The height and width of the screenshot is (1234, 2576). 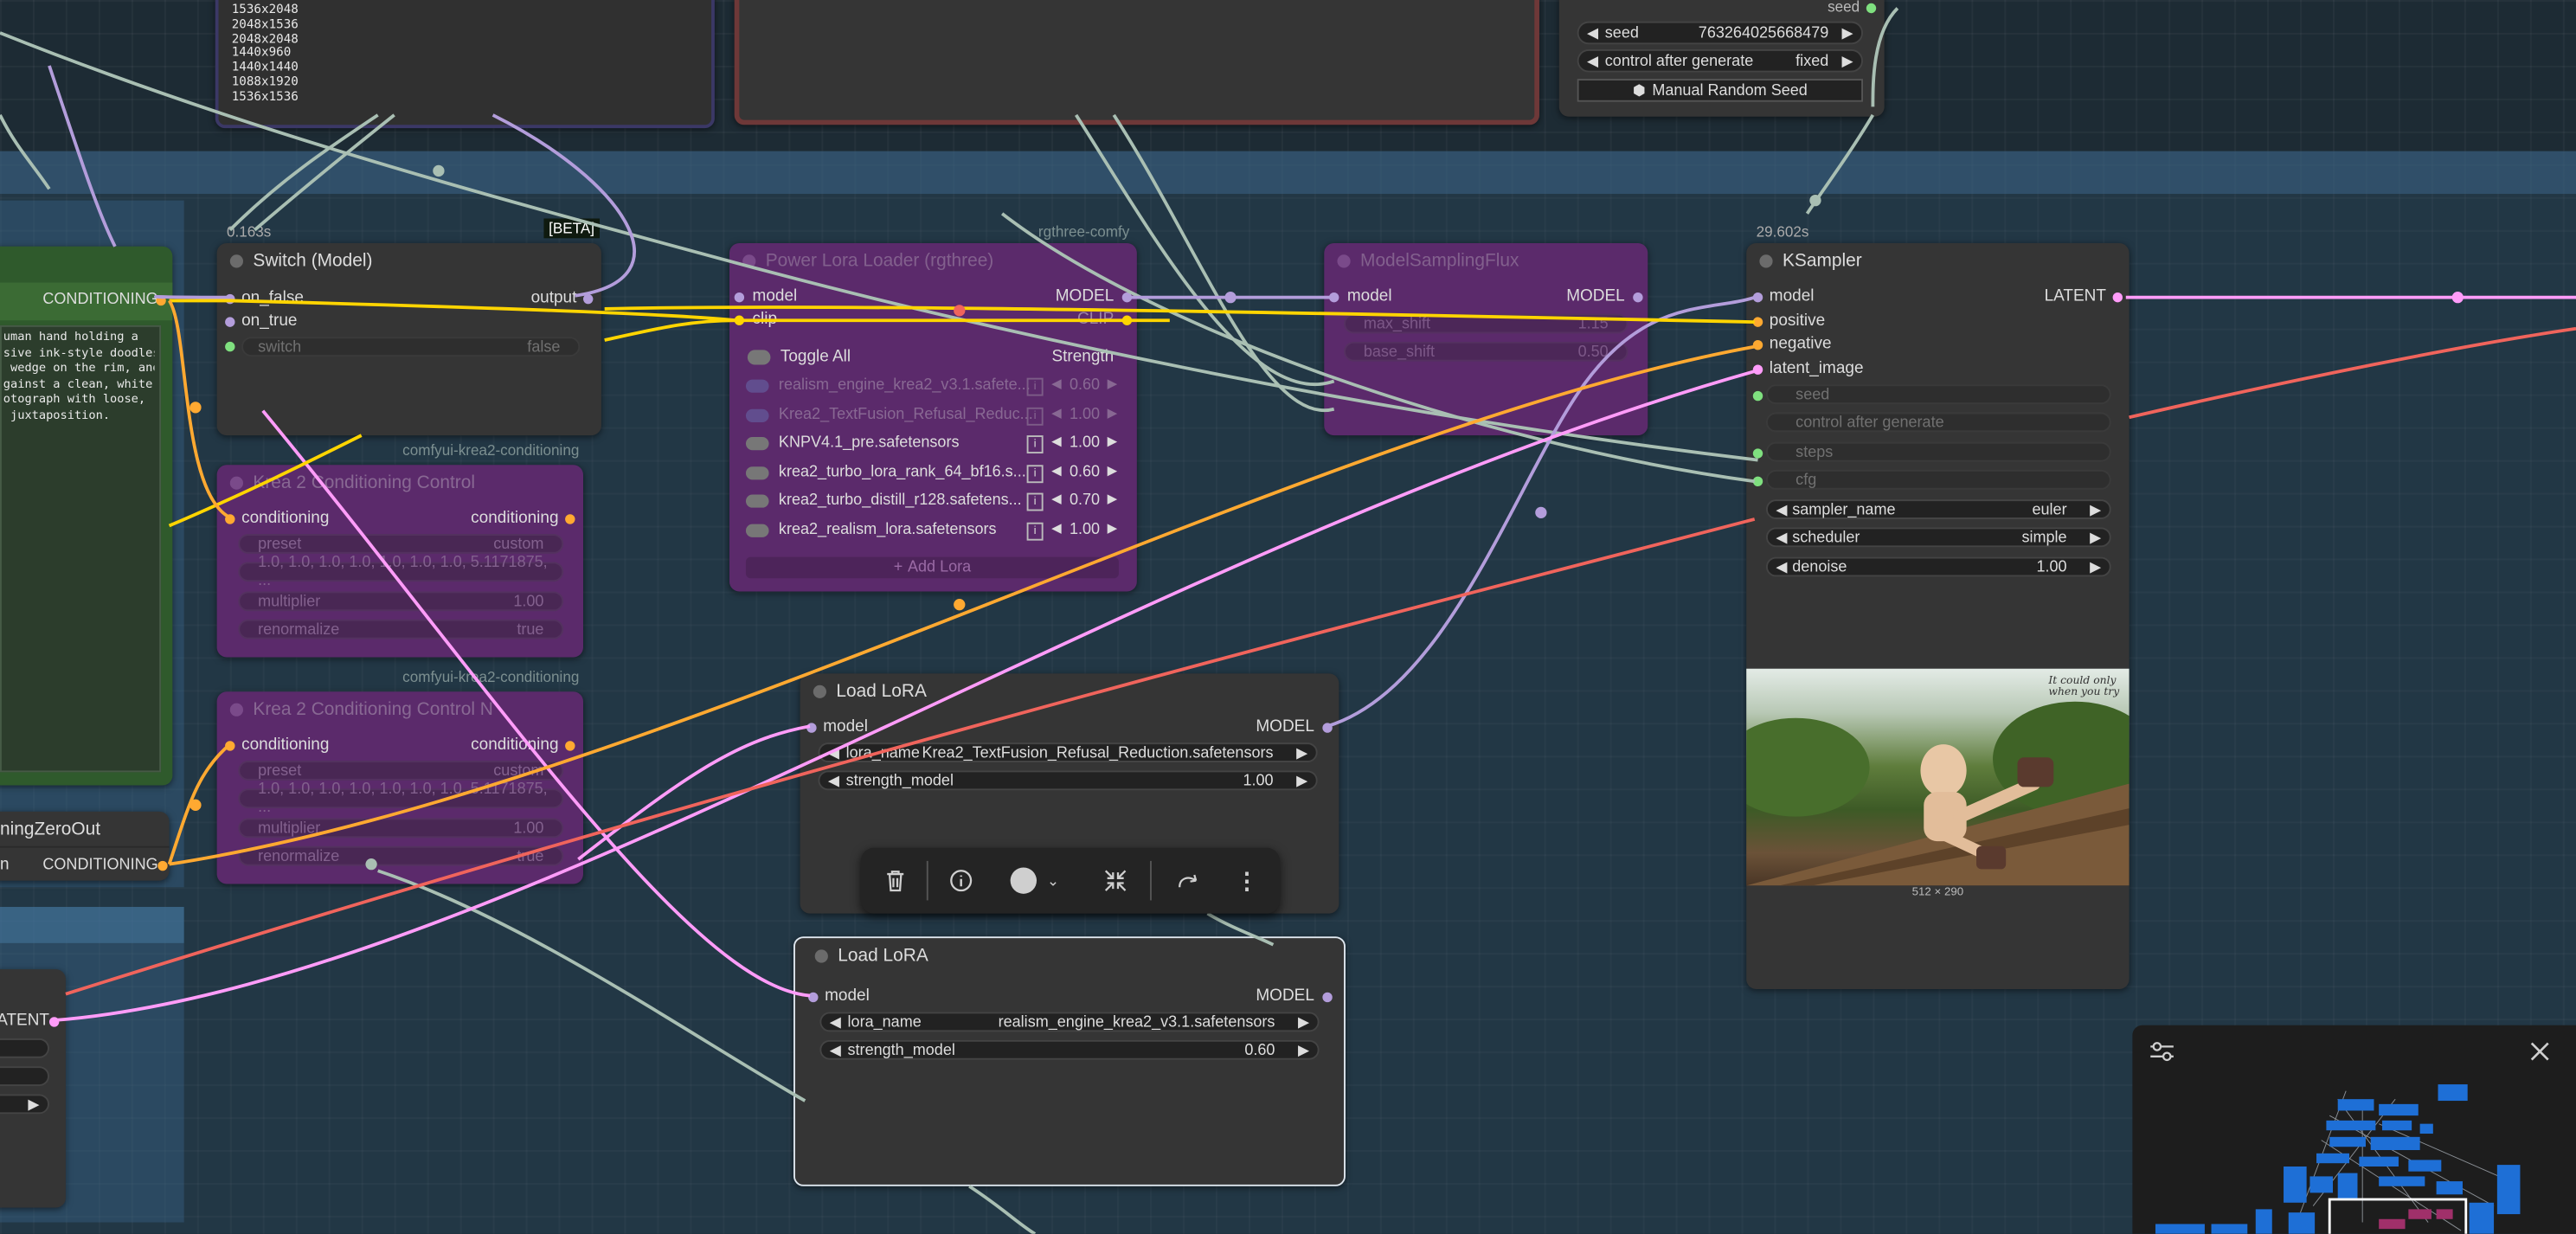 What do you see at coordinates (163, 865) in the screenshot?
I see `zero-out-output-dot` at bounding box center [163, 865].